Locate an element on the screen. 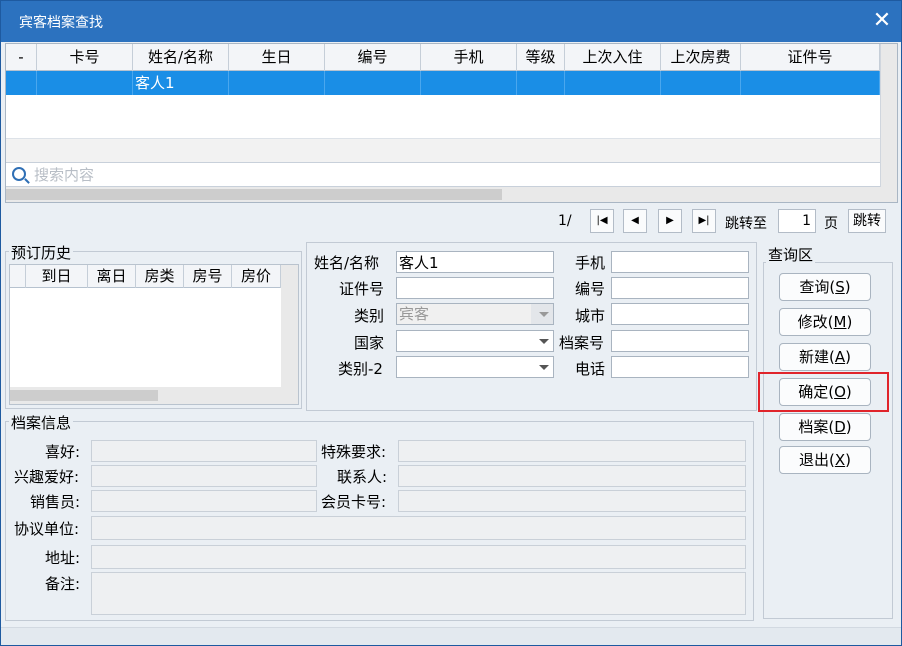 The height and width of the screenshot is (646, 902). phone-field is located at coordinates (680, 367).